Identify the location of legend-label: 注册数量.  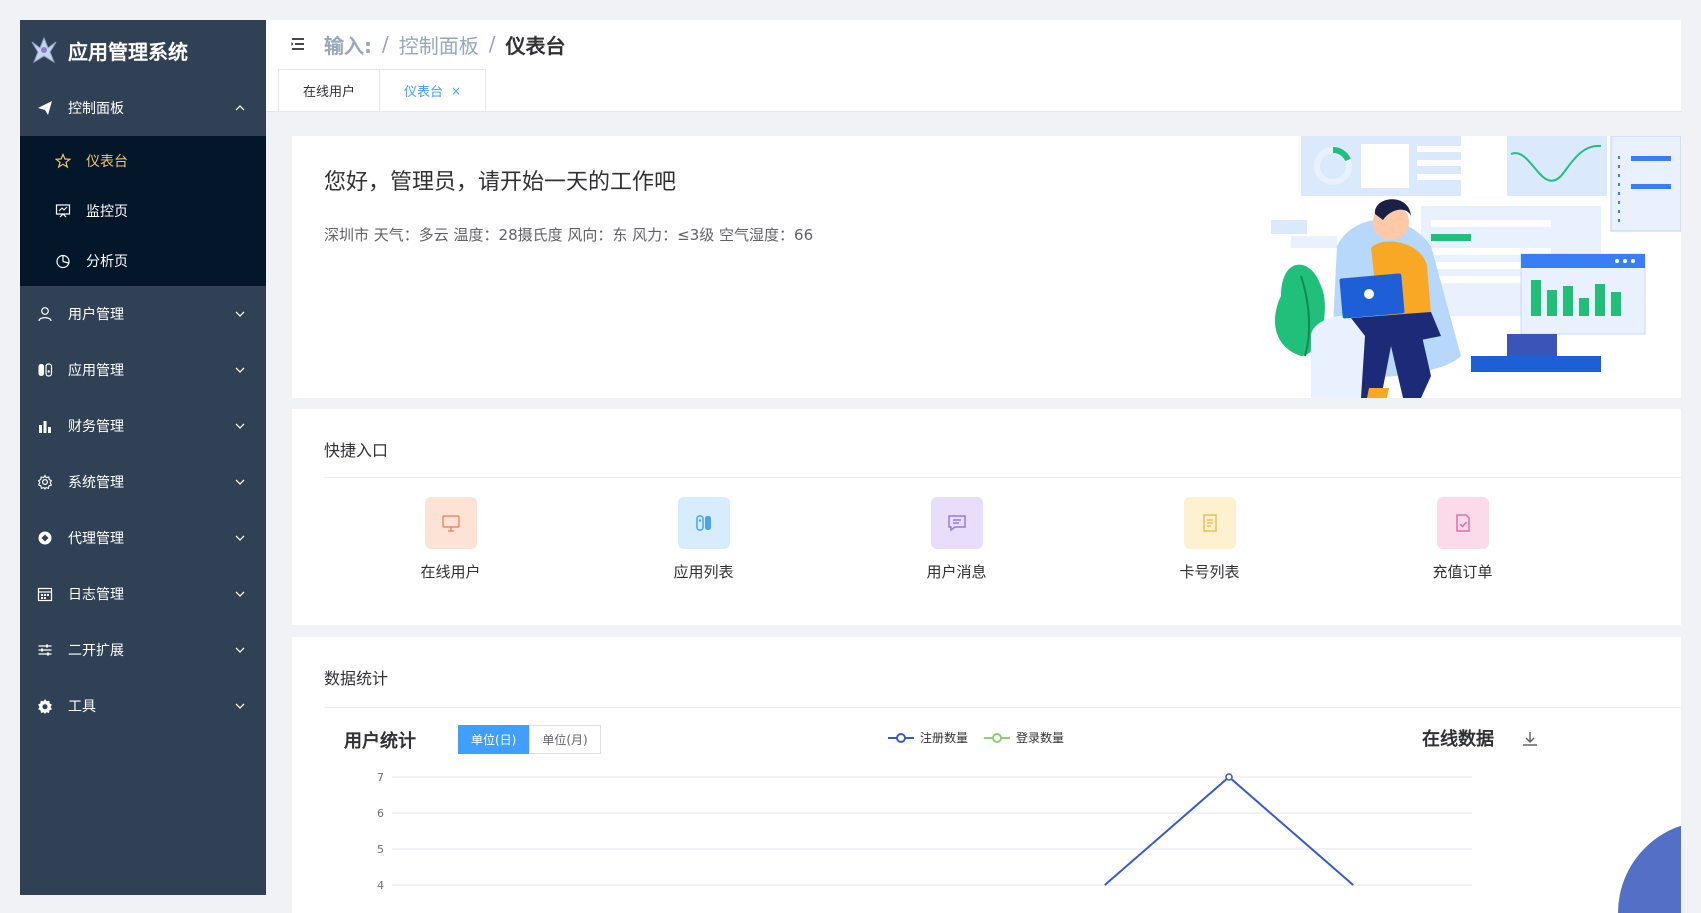
(944, 738).